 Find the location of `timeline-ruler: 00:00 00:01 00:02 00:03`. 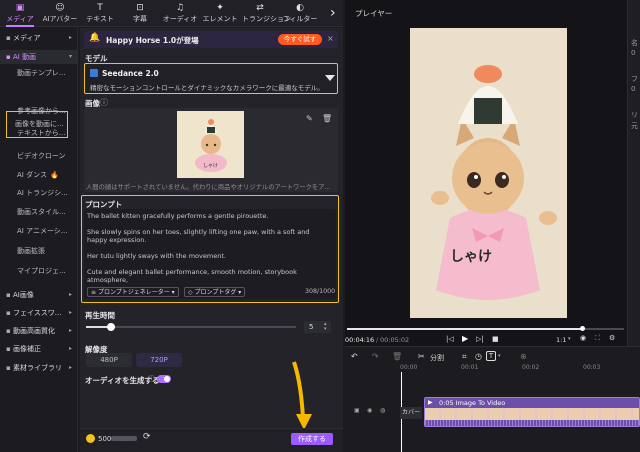

timeline-ruler: 00:00 00:01 00:02 00:03 is located at coordinates (520, 369).